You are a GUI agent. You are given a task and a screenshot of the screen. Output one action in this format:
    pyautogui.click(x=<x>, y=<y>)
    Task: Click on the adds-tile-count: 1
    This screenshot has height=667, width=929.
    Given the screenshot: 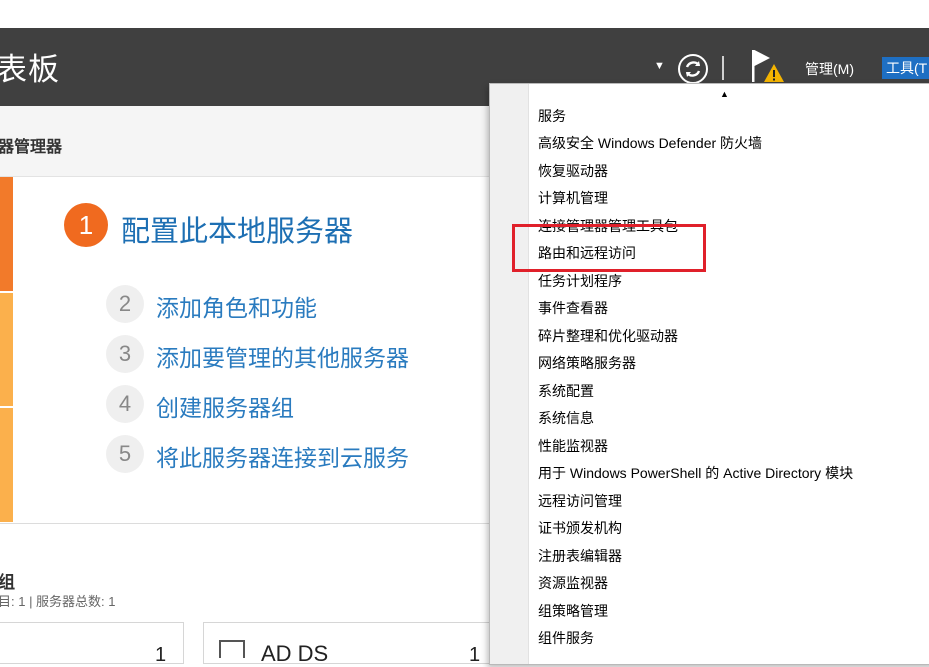 What is the action you would take?
    pyautogui.click(x=475, y=655)
    